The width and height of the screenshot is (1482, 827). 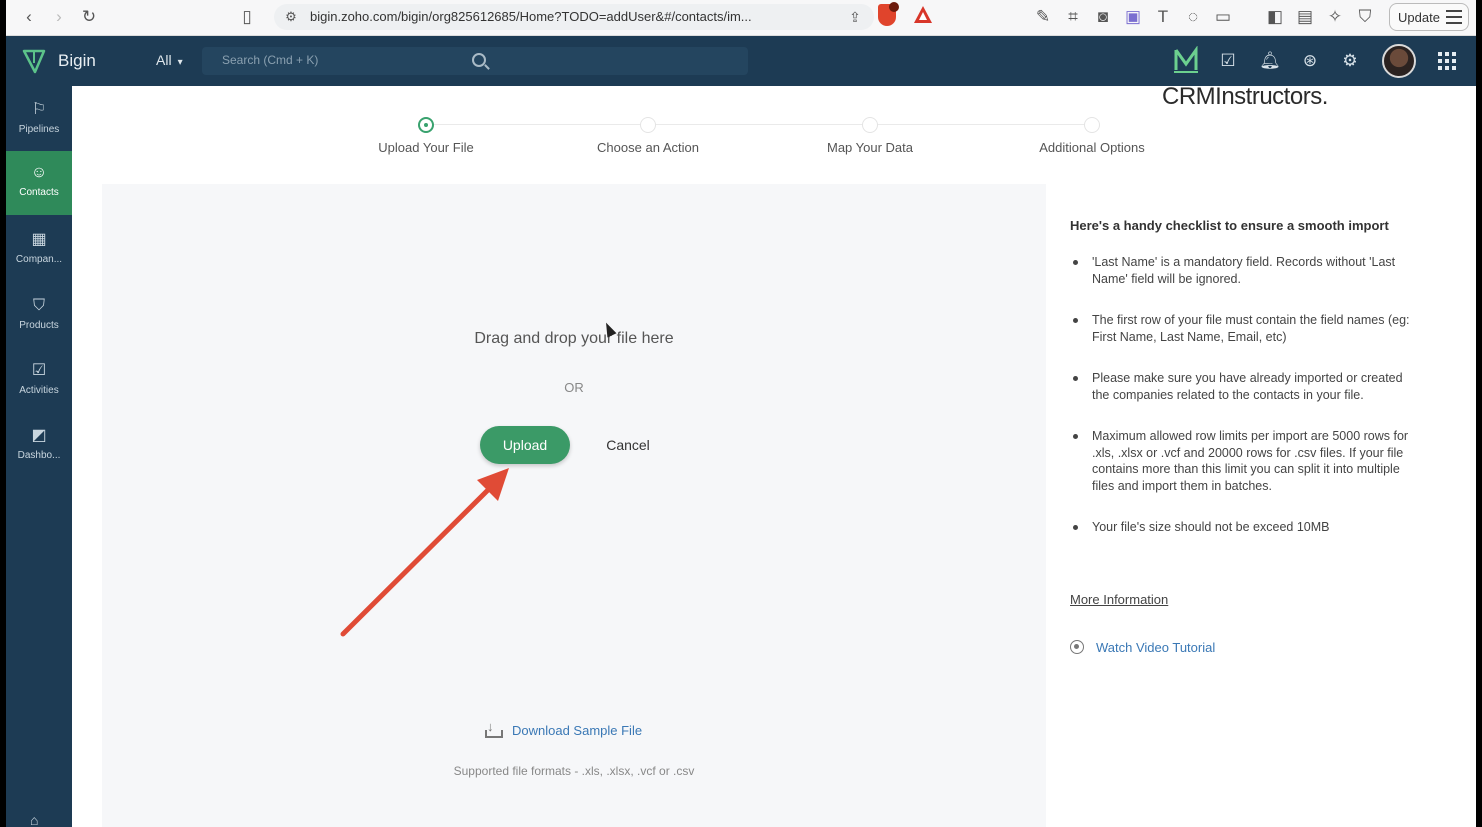 I want to click on download-icon, so click(x=493, y=728).